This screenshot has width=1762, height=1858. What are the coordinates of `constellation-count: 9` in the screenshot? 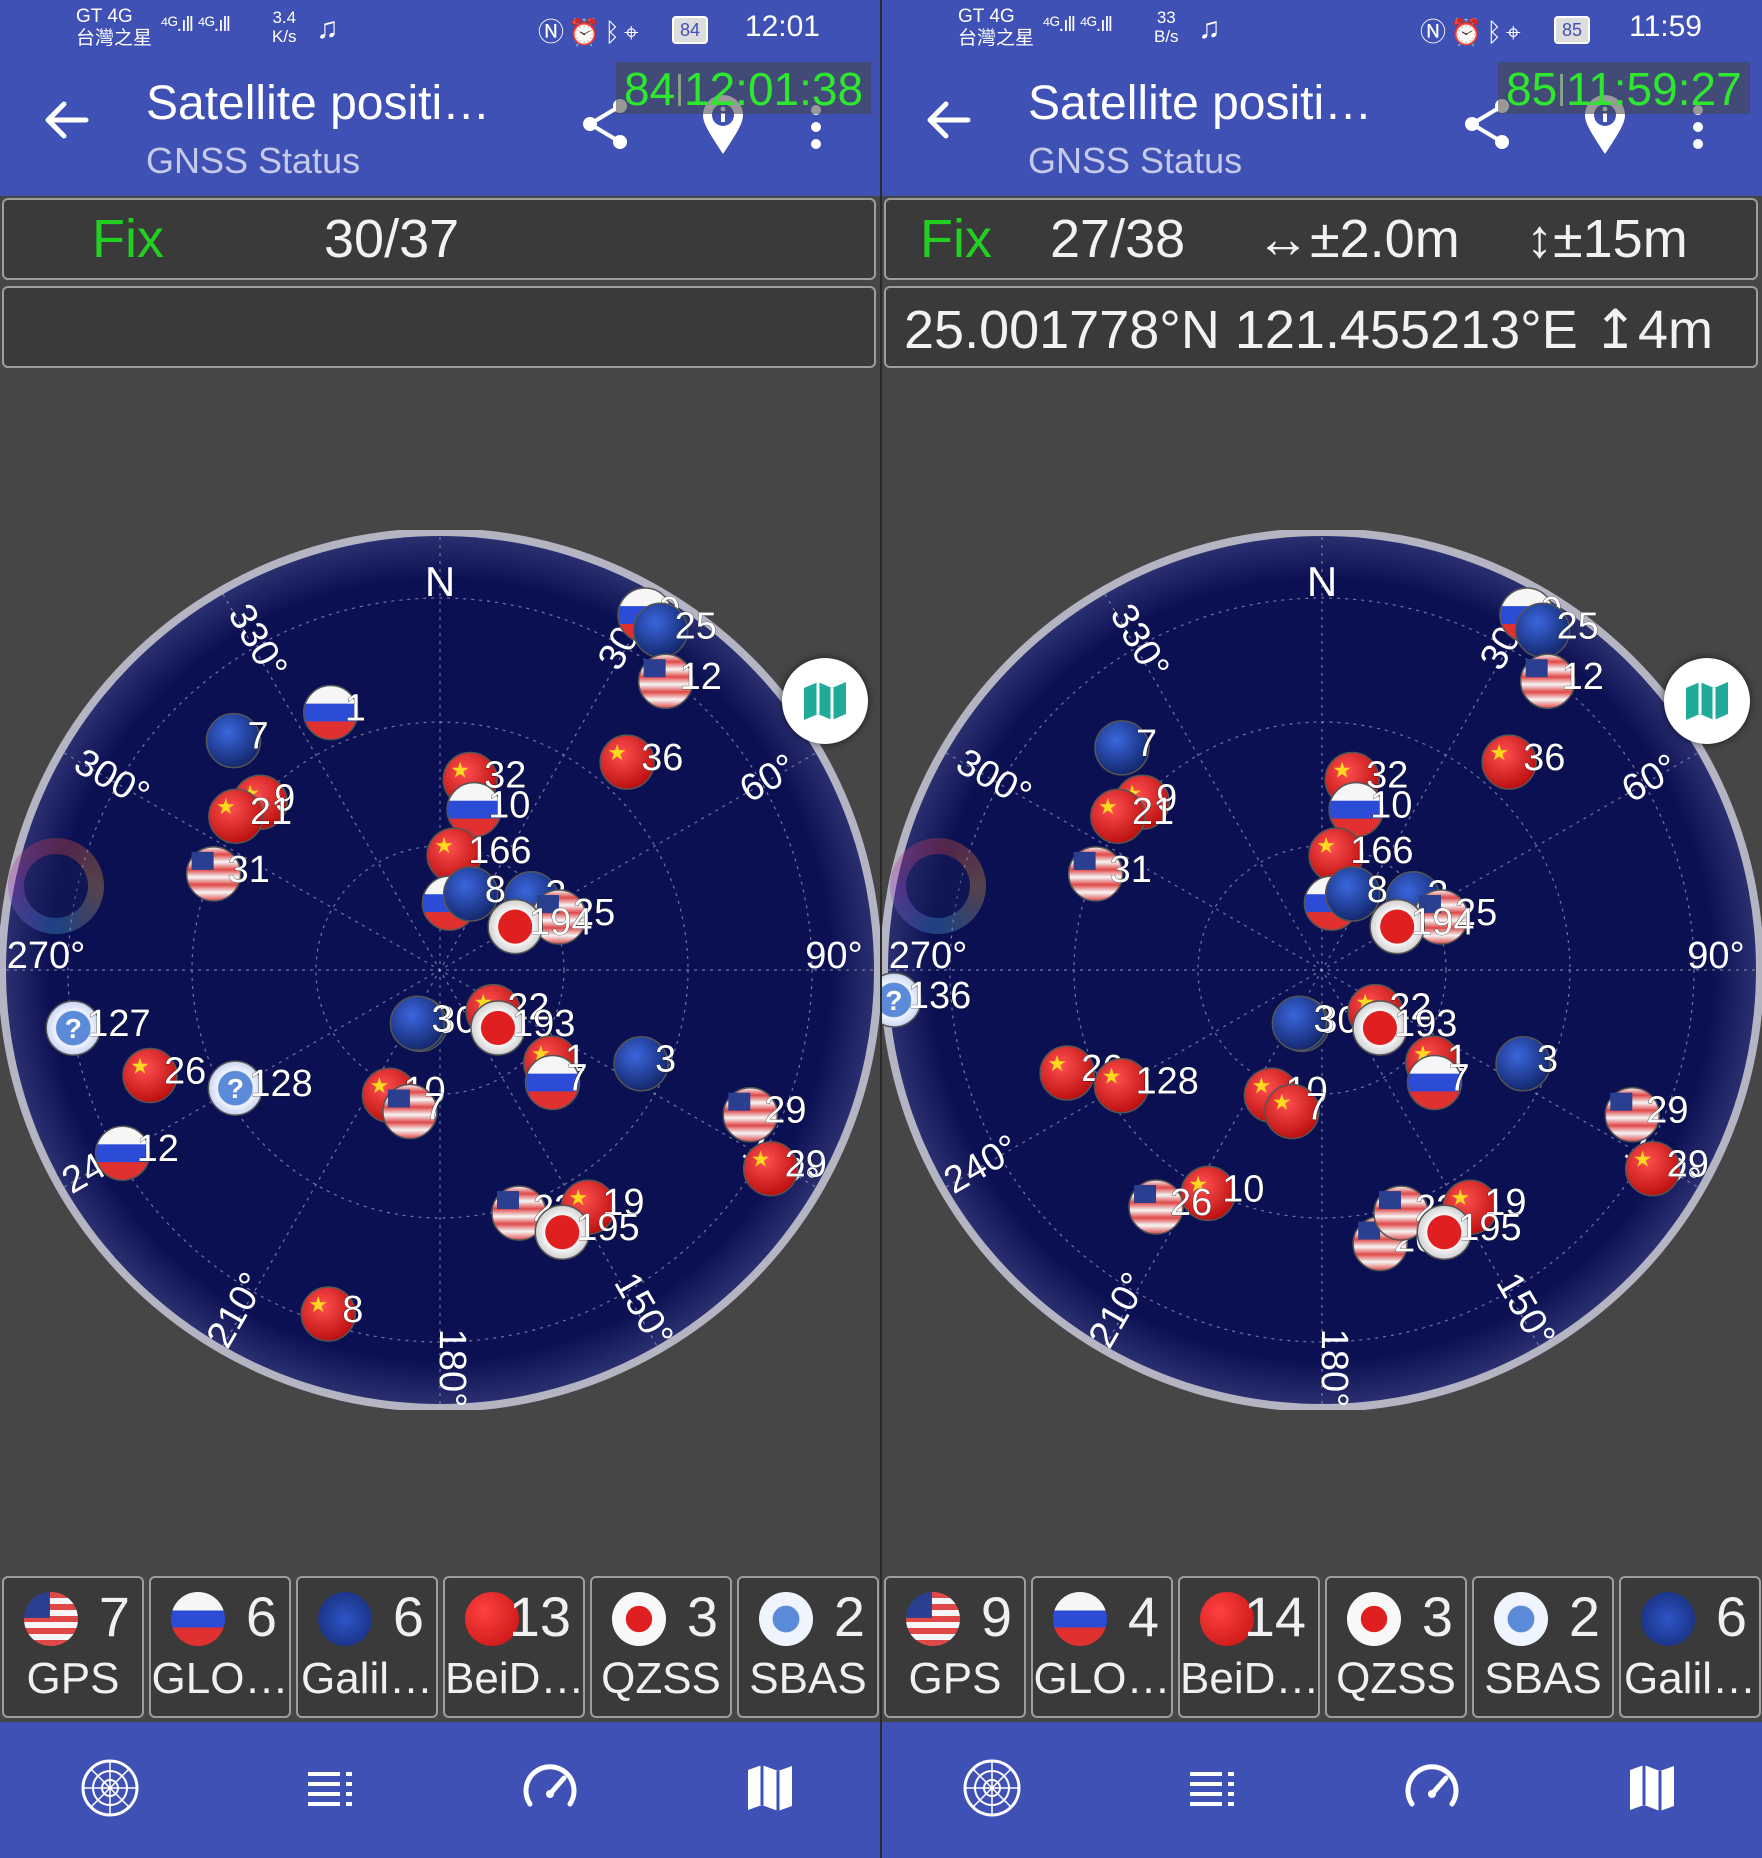 It's located at (996, 1616).